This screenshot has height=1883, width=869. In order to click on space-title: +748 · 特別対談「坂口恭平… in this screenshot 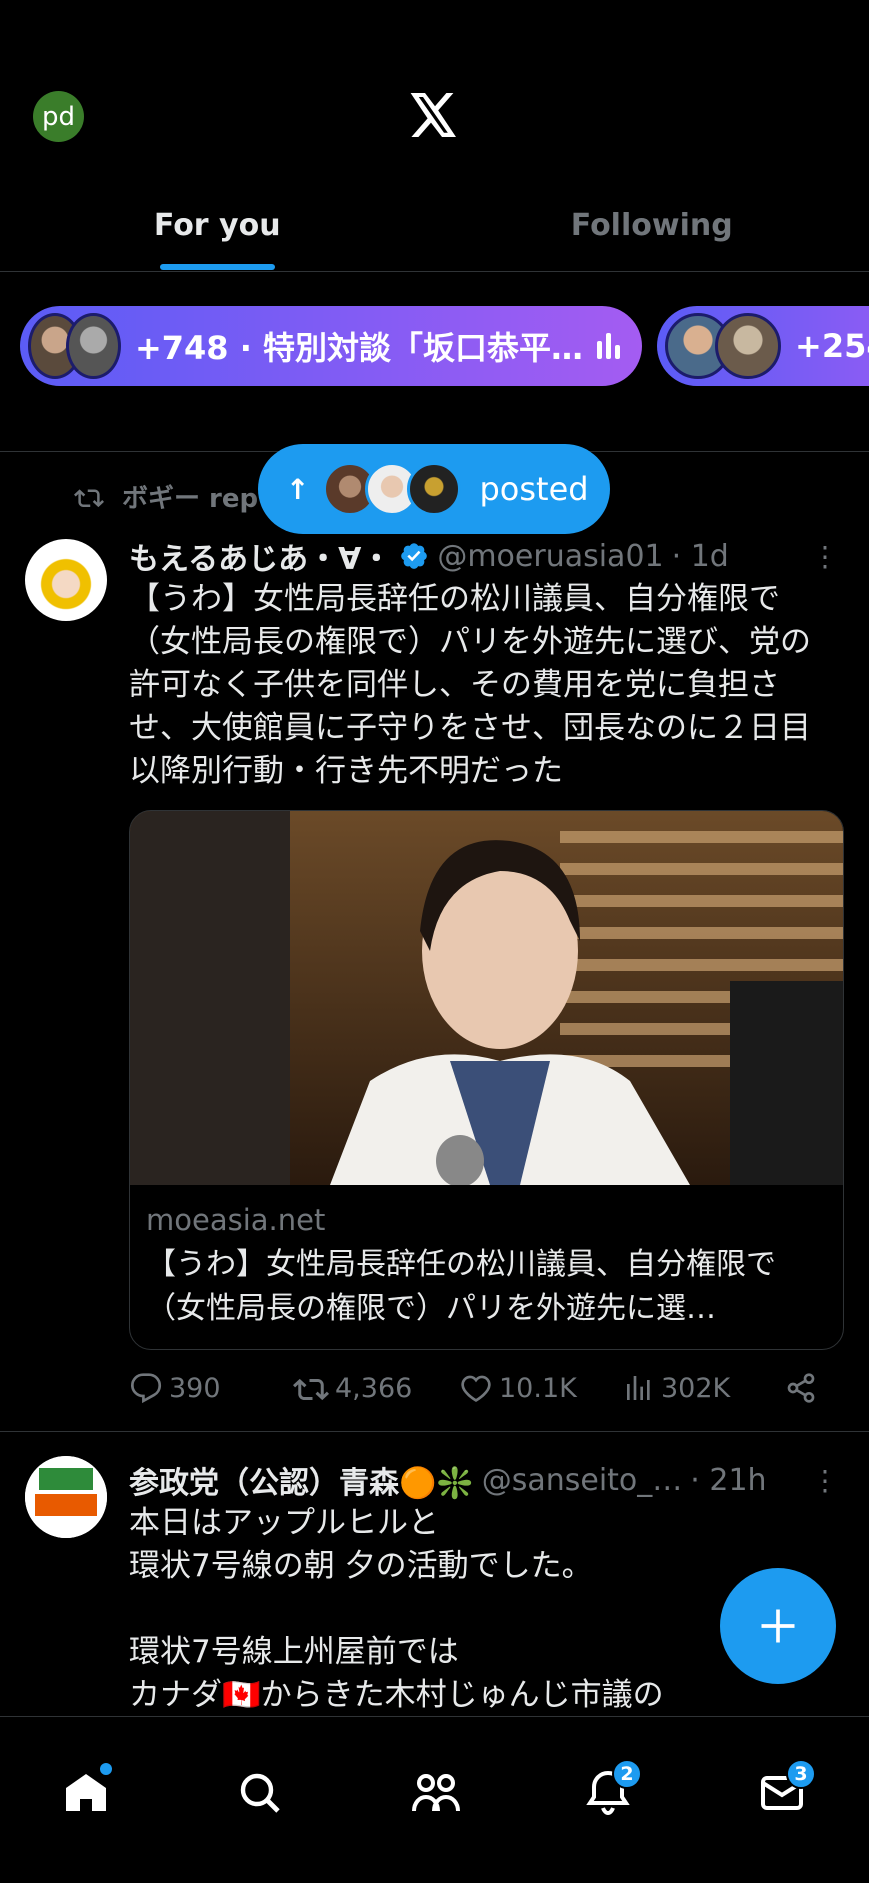, I will do `click(358, 348)`.